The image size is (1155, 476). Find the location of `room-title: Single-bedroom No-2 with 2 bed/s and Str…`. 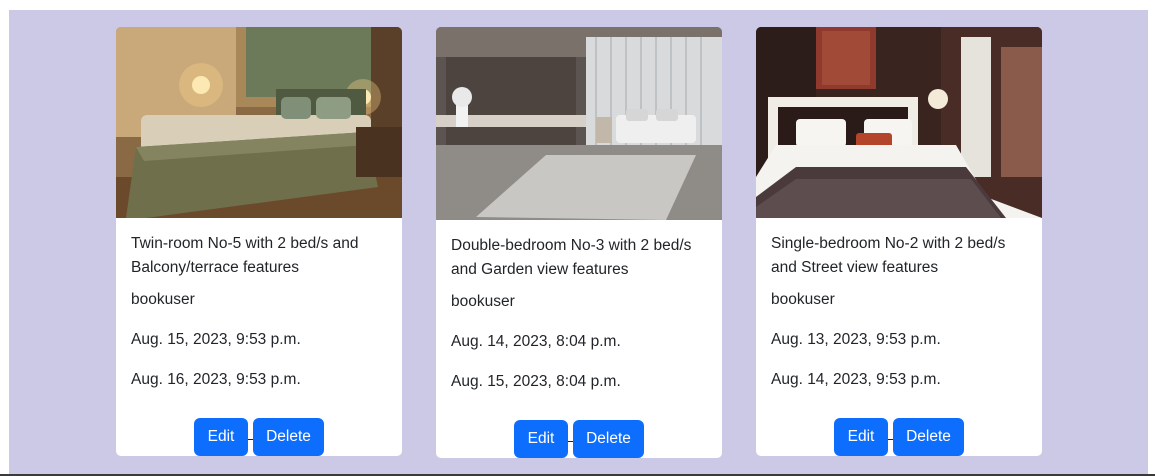

room-title: Single-bedroom No-2 with 2 bed/s and Str… is located at coordinates (888, 255).